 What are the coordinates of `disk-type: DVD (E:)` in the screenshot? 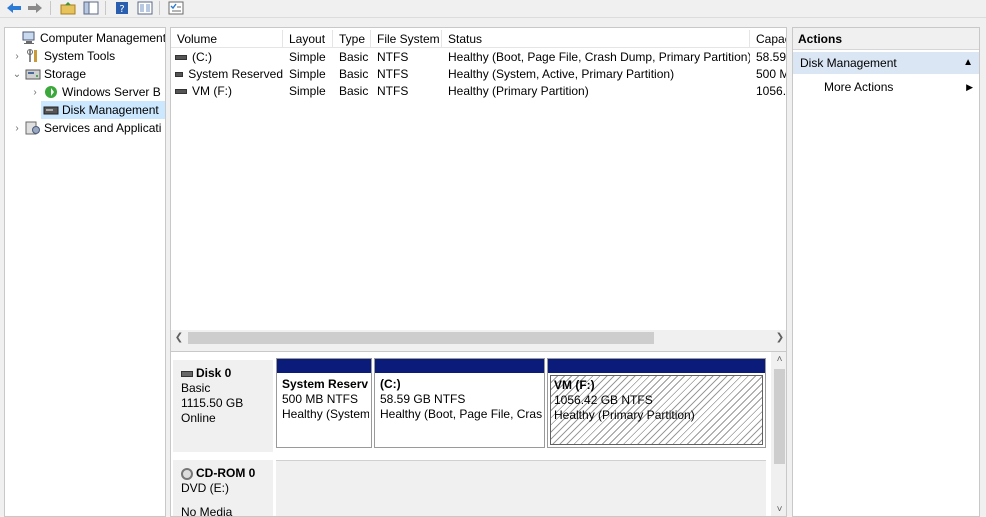 It's located at (205, 488).